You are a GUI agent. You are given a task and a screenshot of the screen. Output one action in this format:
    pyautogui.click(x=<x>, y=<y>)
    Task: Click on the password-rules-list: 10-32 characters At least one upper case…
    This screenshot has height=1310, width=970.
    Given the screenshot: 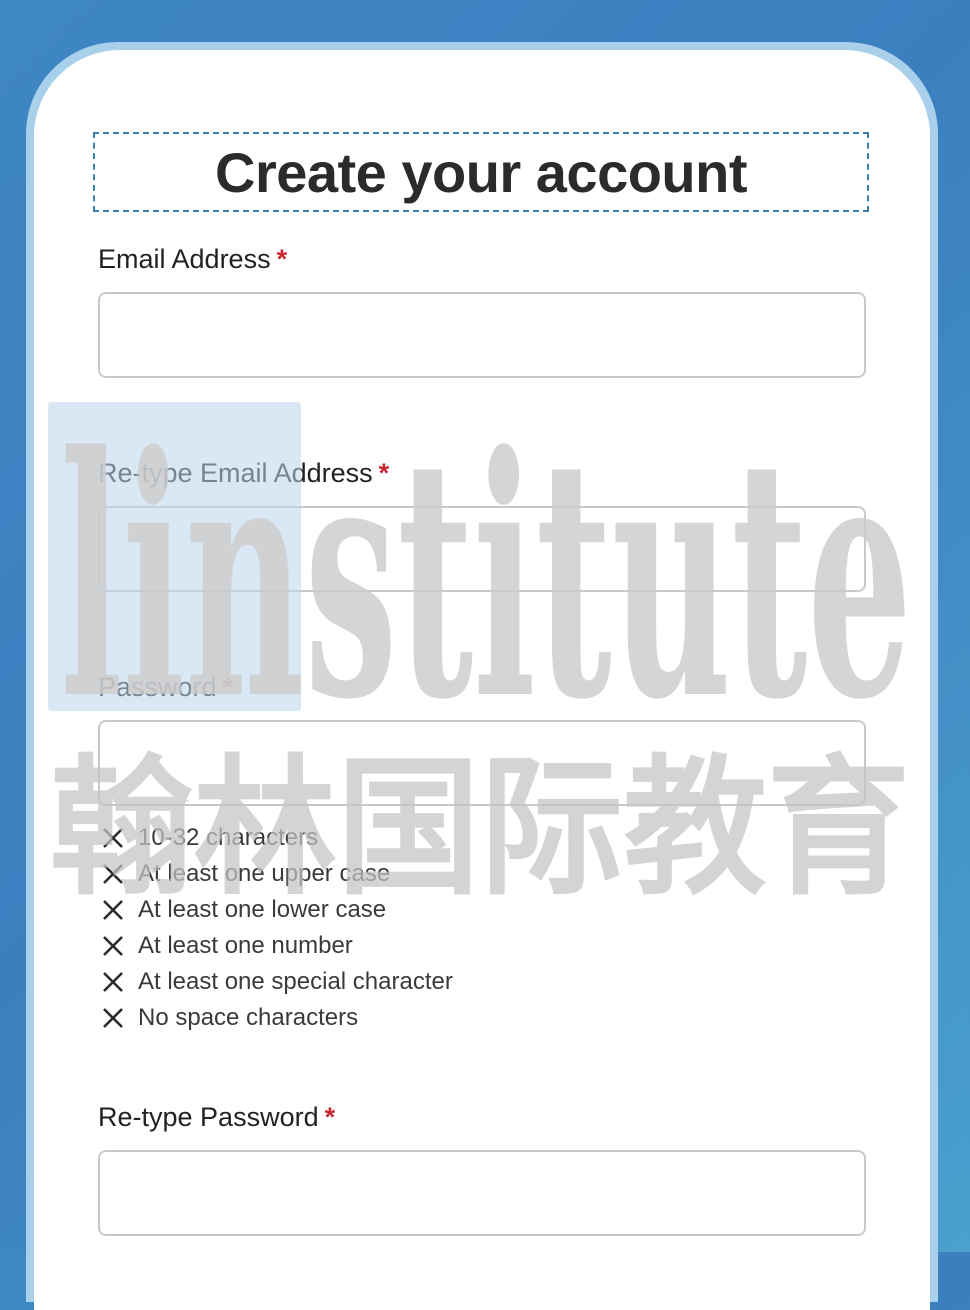 What is the action you would take?
    pyautogui.click(x=276, y=928)
    